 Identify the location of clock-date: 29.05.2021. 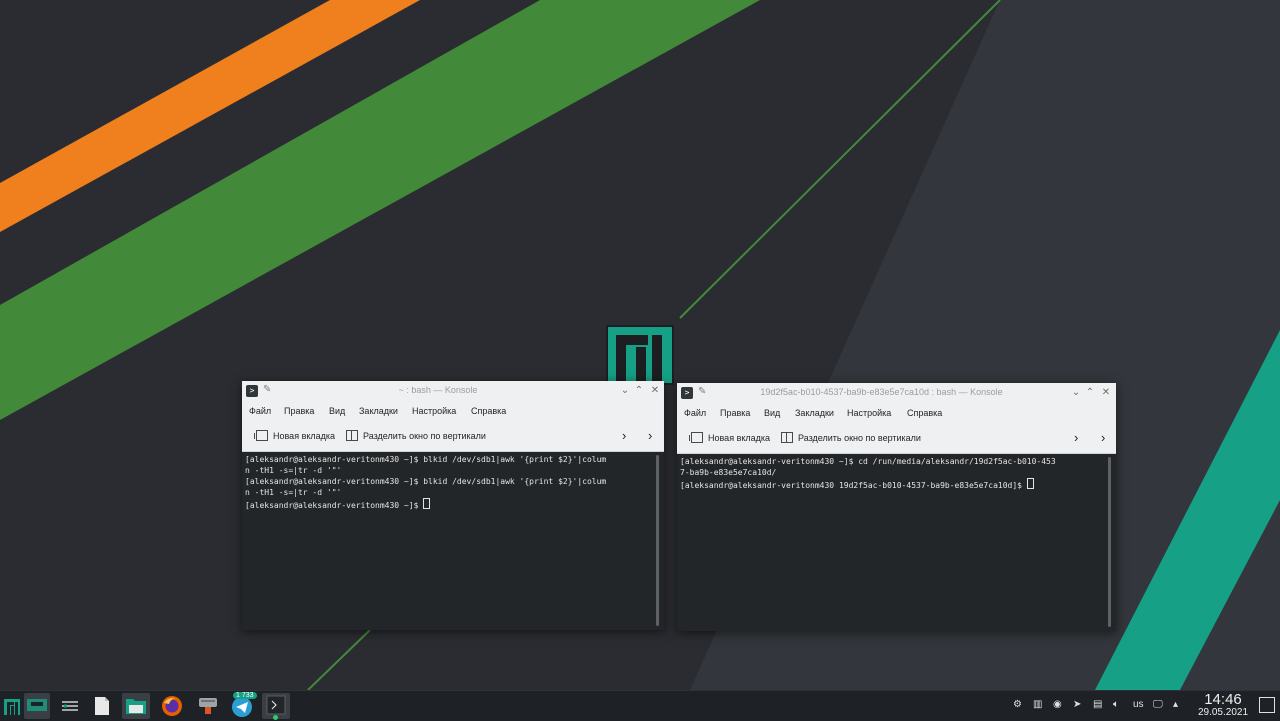
(1223, 712).